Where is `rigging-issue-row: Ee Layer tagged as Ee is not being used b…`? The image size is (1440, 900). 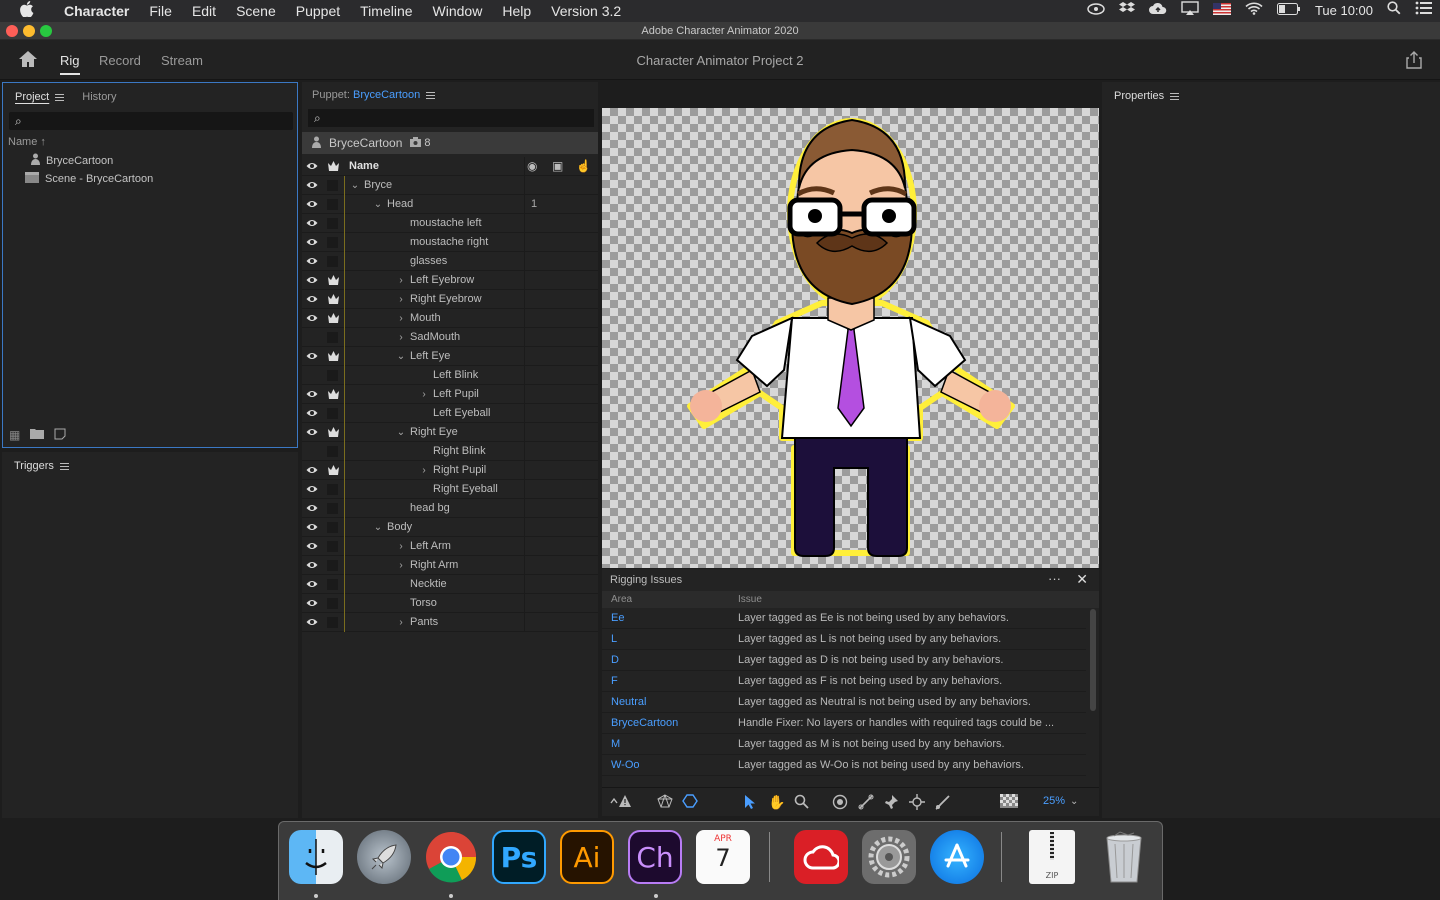 rigging-issue-row: Ee Layer tagged as Ee is not being used b… is located at coordinates (844, 618).